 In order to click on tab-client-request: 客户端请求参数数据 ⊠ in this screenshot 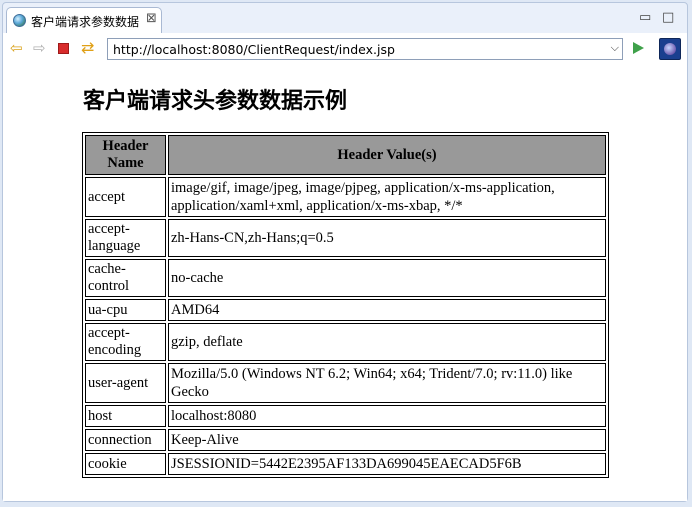, I will do `click(84, 20)`.